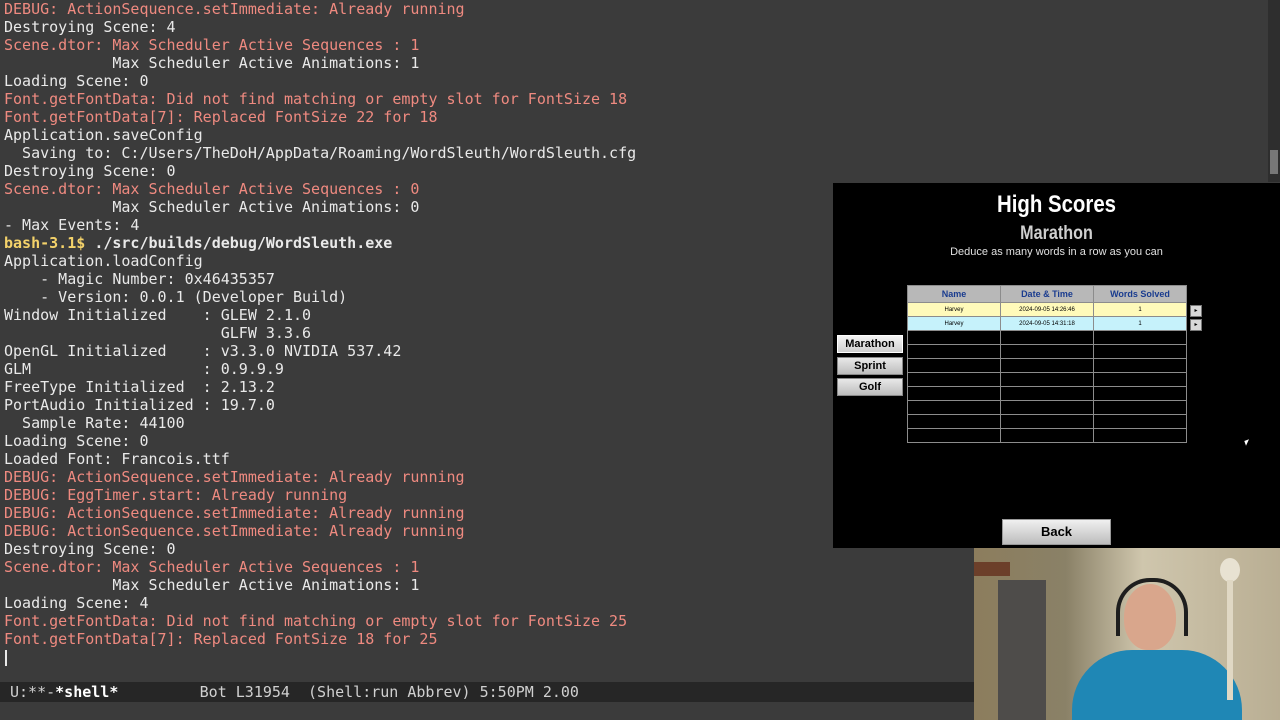 The width and height of the screenshot is (1280, 720). What do you see at coordinates (6, 658) in the screenshot?
I see `terminal-cursor` at bounding box center [6, 658].